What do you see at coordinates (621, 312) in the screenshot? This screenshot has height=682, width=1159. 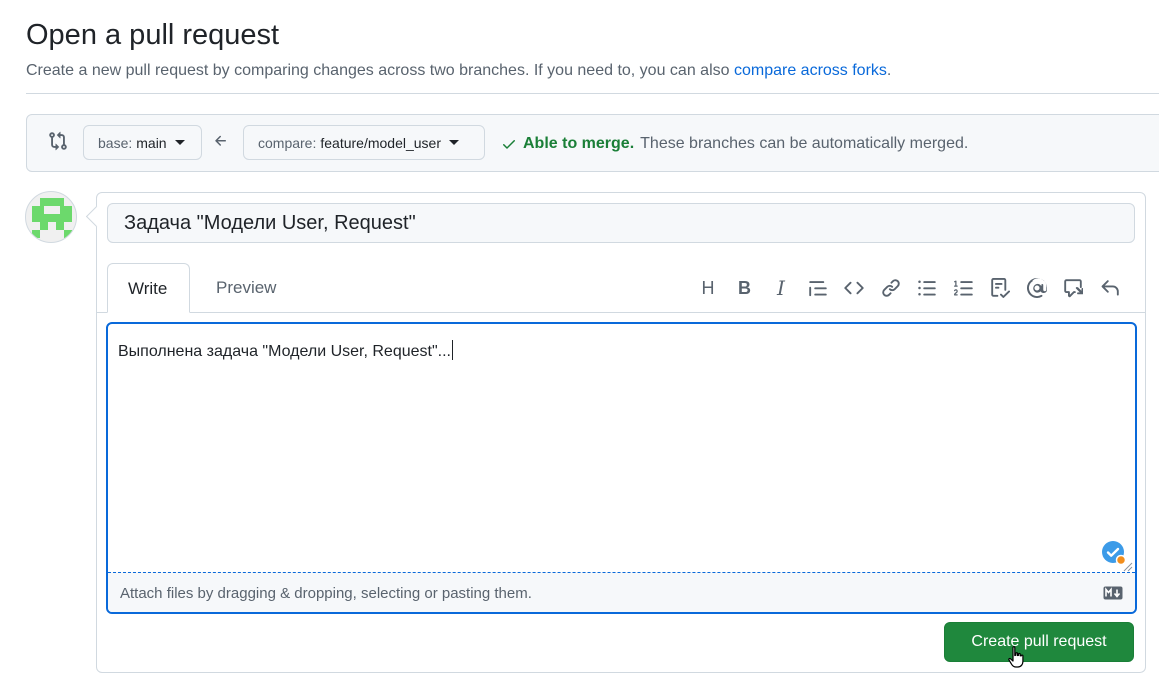 I see `tabs-divider` at bounding box center [621, 312].